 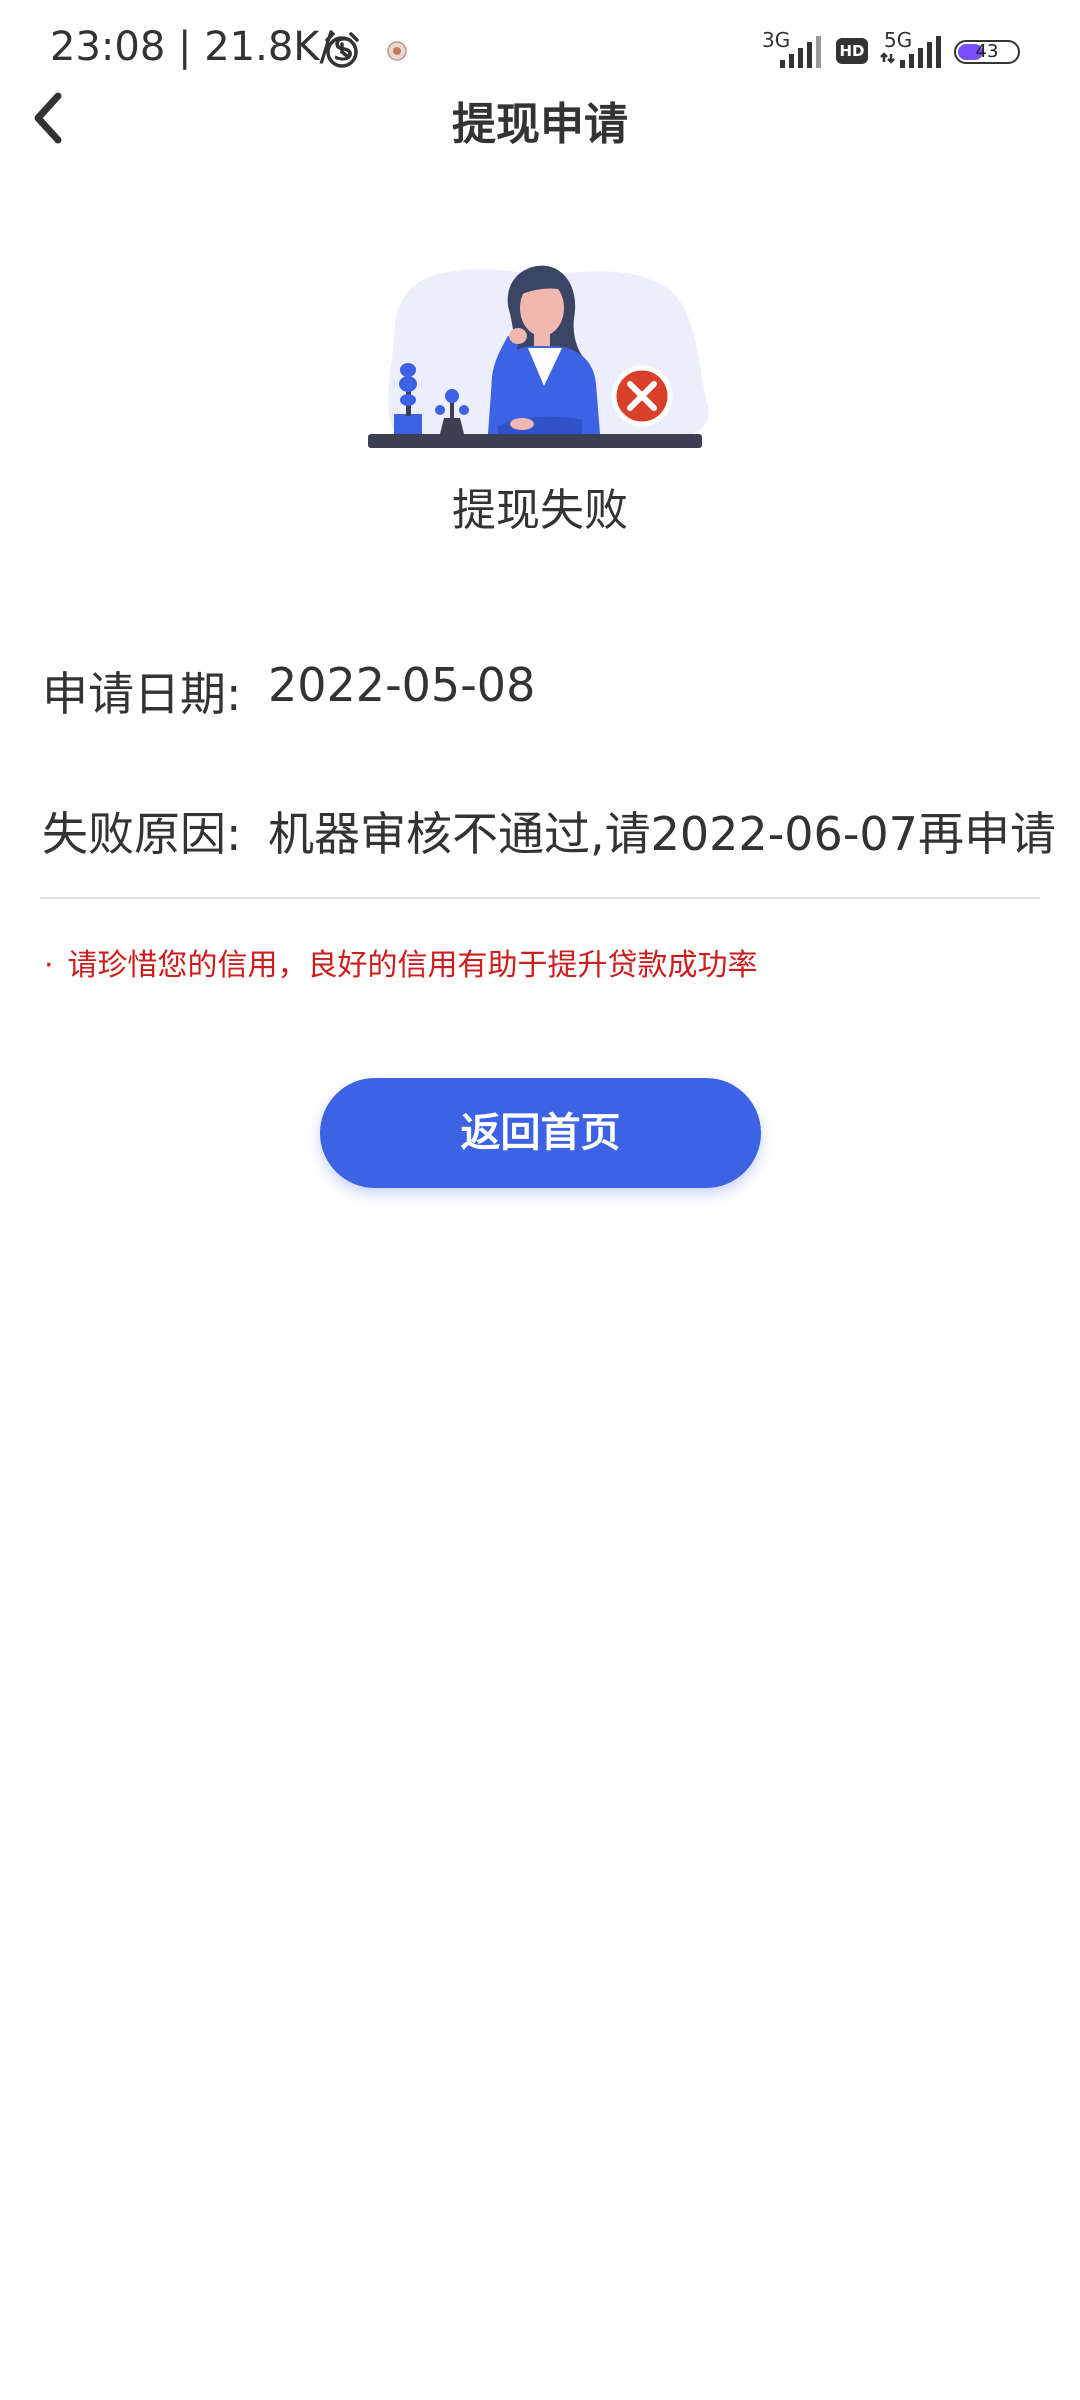 What do you see at coordinates (342, 50) in the screenshot?
I see `alarm-icon` at bounding box center [342, 50].